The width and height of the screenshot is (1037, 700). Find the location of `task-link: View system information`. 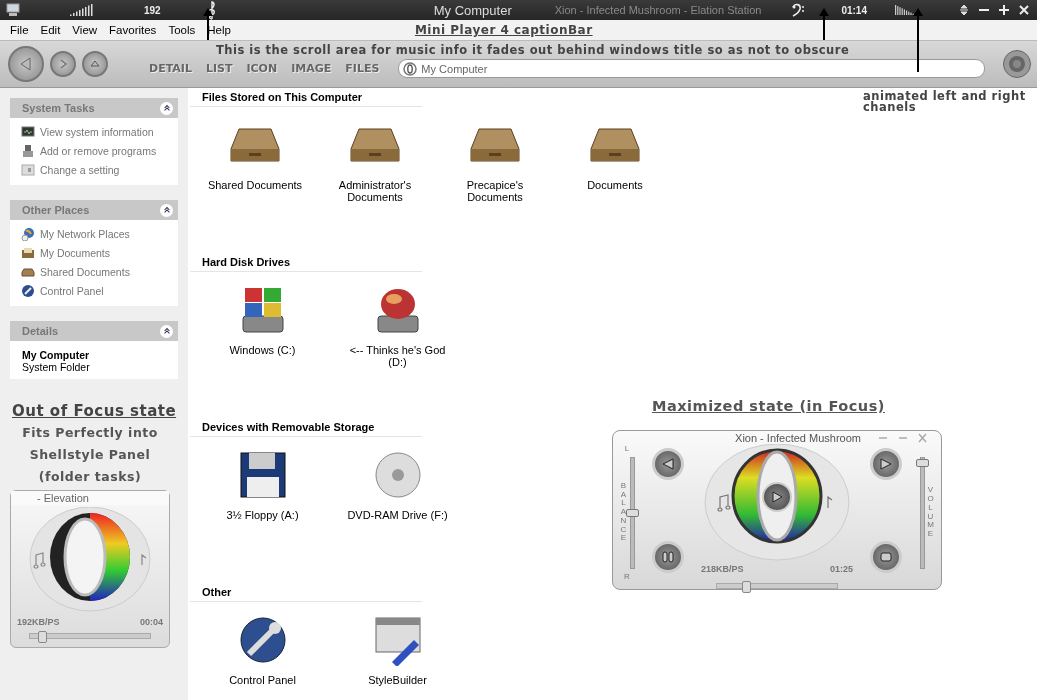

task-link: View system information is located at coordinates (97, 132).